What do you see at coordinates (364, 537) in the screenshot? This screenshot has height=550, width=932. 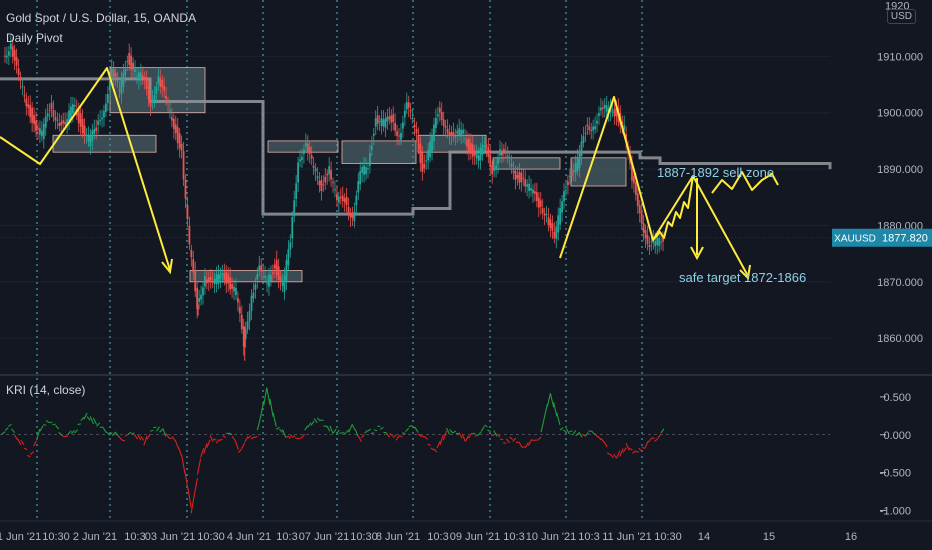 I see `time-tick-label: 10:30` at bounding box center [364, 537].